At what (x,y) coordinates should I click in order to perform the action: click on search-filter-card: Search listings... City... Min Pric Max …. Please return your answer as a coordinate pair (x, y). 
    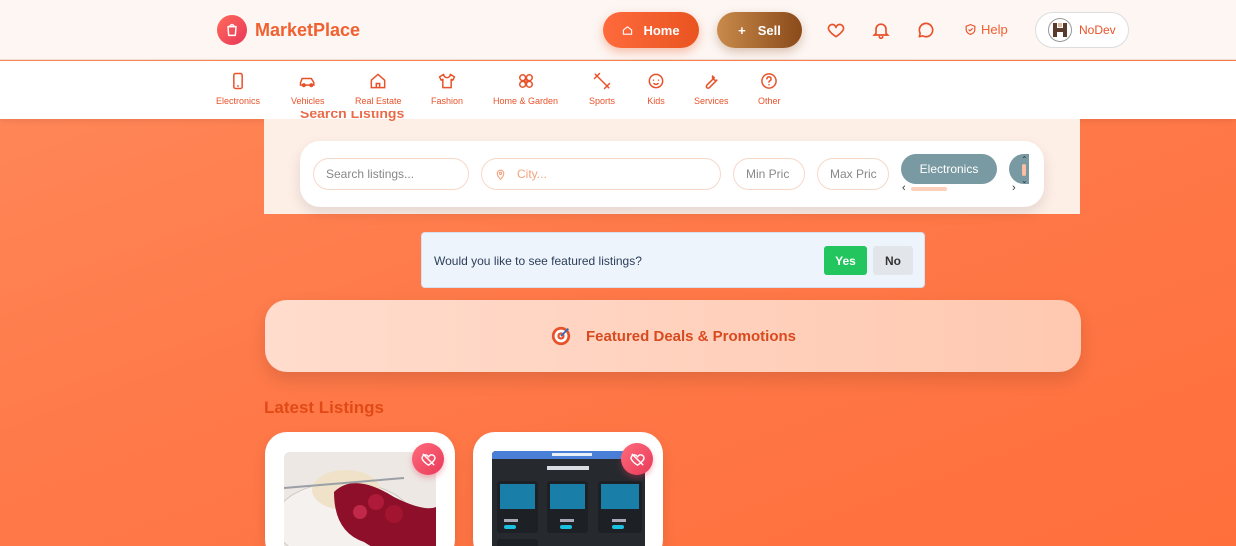
    Looking at the image, I should click on (672, 174).